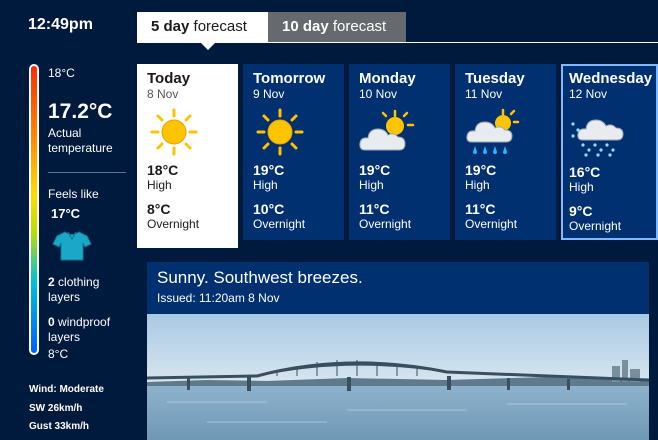  Describe the element at coordinates (588, 94) in the screenshot. I see `forecast-date: 12 Nov` at that location.